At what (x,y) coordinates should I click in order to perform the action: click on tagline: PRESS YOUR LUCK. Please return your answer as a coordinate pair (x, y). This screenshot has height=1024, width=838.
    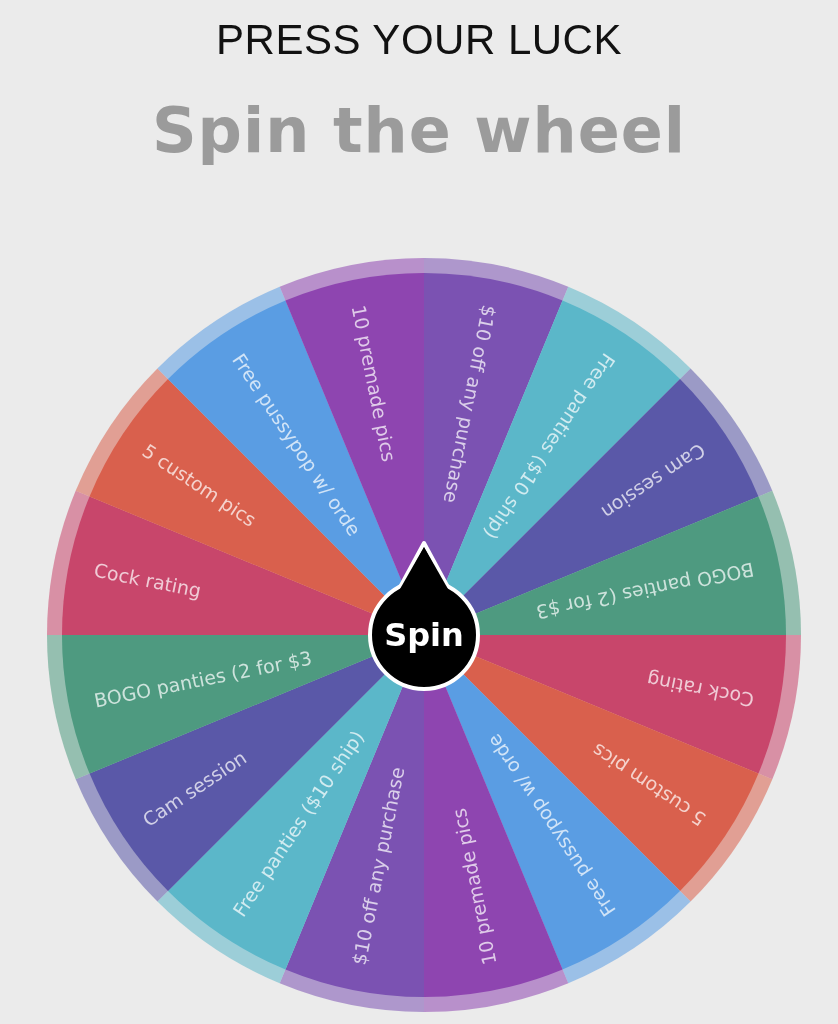
    Looking at the image, I should click on (419, 40).